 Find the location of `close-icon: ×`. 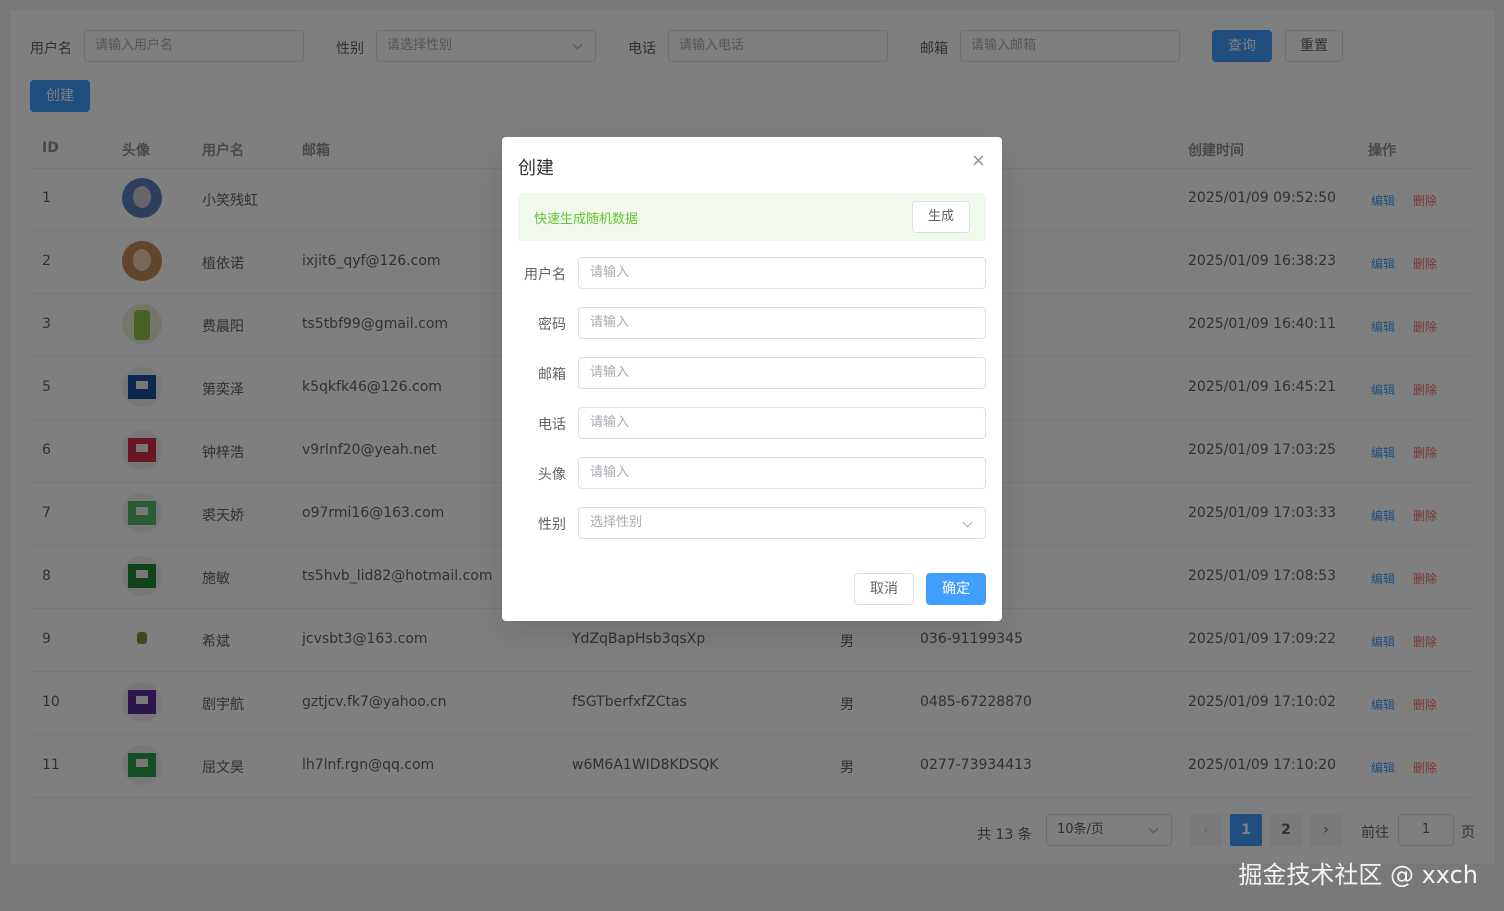

close-icon: × is located at coordinates (978, 160).